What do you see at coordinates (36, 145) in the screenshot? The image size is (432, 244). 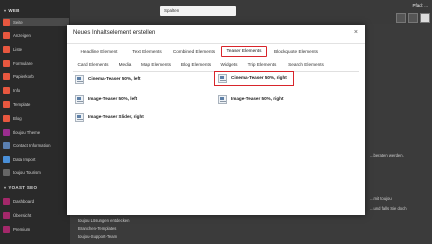 I see `sidebar-item-contact-information: Contact Information` at bounding box center [36, 145].